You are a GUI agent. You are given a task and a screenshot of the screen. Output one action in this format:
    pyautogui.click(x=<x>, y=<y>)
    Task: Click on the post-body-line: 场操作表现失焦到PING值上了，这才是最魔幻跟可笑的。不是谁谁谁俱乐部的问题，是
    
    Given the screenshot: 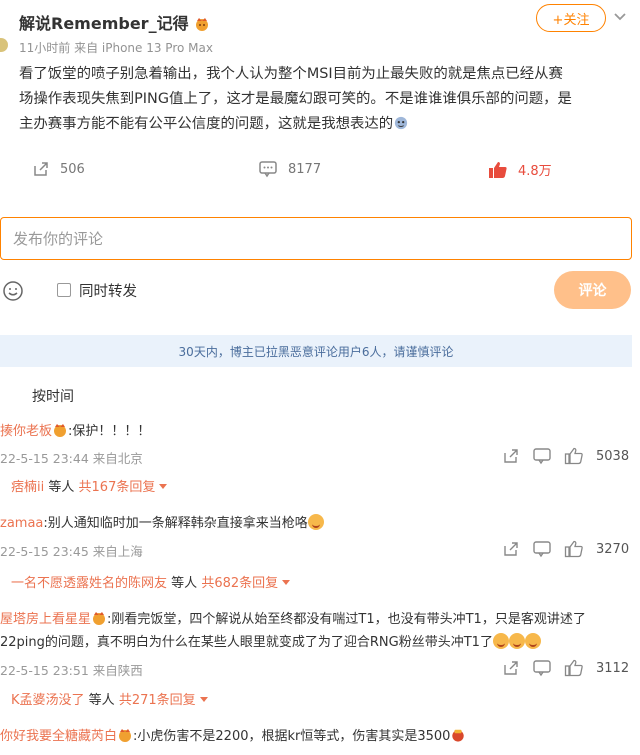 What is the action you would take?
    pyautogui.click(x=295, y=99)
    